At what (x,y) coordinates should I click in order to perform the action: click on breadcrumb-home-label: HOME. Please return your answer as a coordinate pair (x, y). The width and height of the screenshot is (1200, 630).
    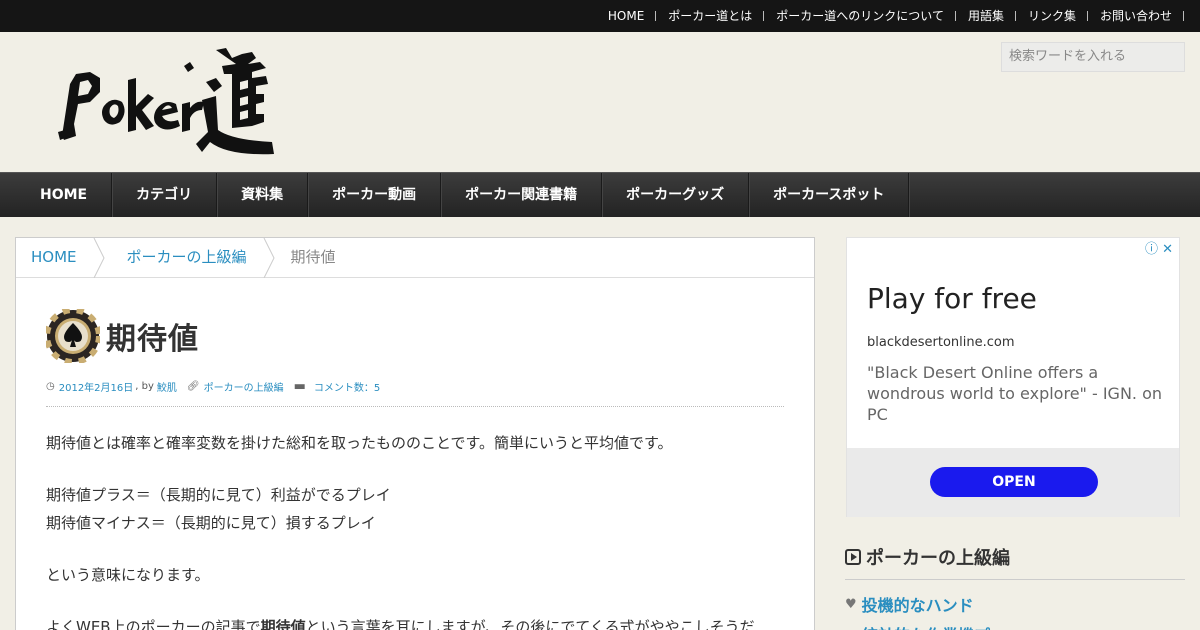
    Looking at the image, I should click on (54, 256).